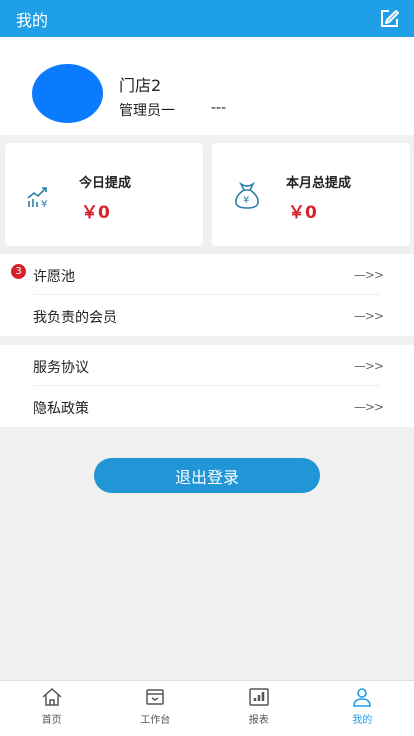 Image resolution: width=414 pixels, height=736 pixels. Describe the element at coordinates (319, 183) in the screenshot. I see `month-commission-label: 本月总提成` at that location.